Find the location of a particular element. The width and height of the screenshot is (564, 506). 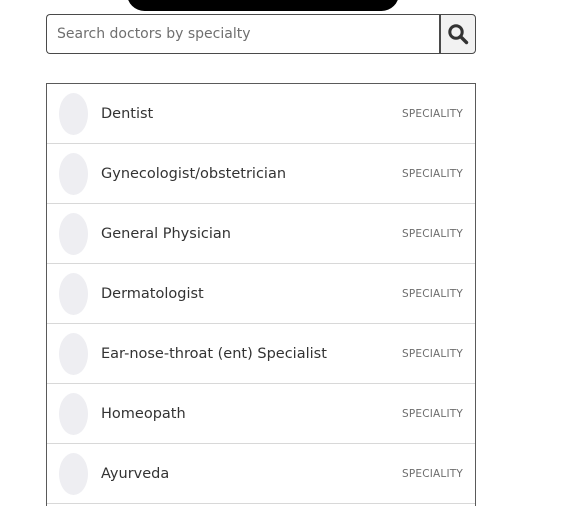

specialty-row-ayurveda: Ayurveda SPECIALITY is located at coordinates (261, 474).